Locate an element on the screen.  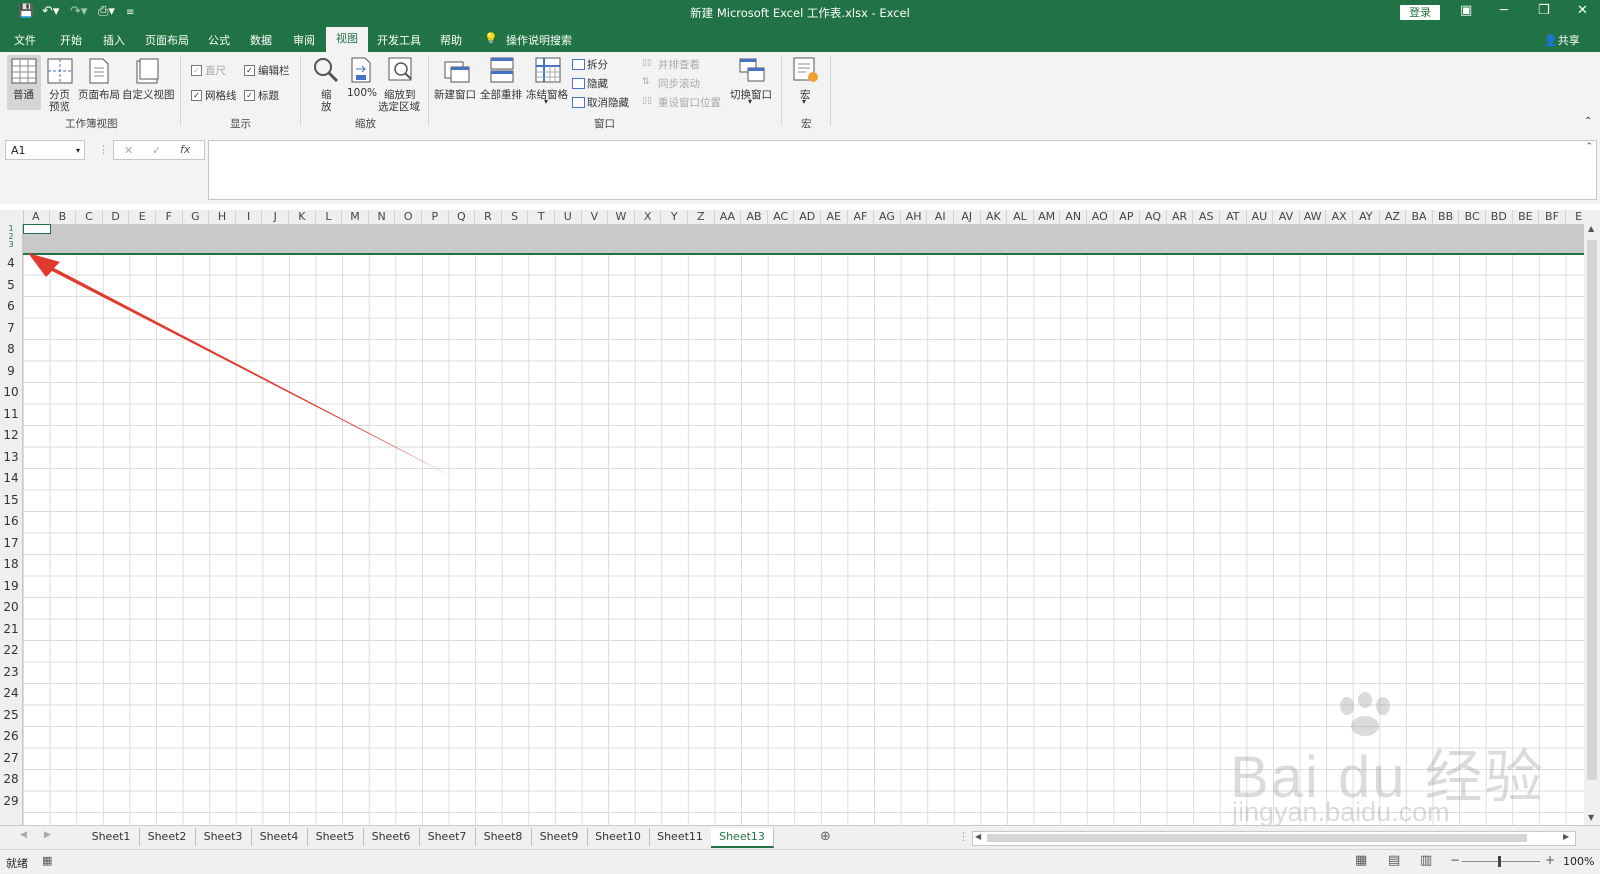
sheet-tab: Sheet13 is located at coordinates (742, 838).